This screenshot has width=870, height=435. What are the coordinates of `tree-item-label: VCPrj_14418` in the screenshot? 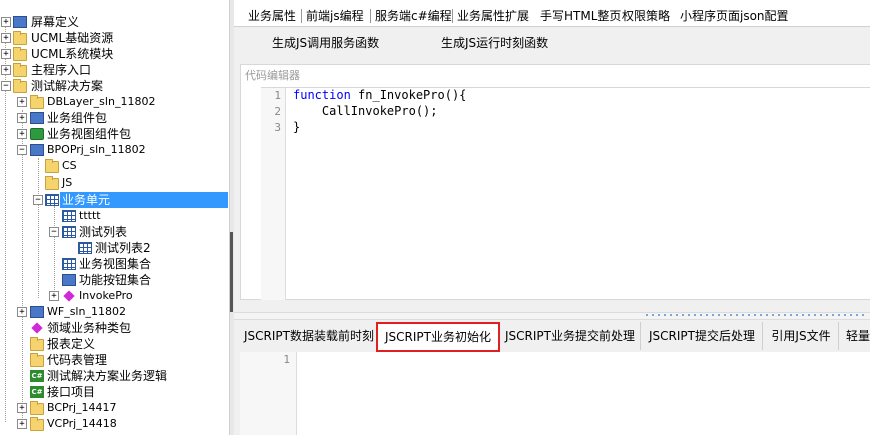 It's located at (82, 423).